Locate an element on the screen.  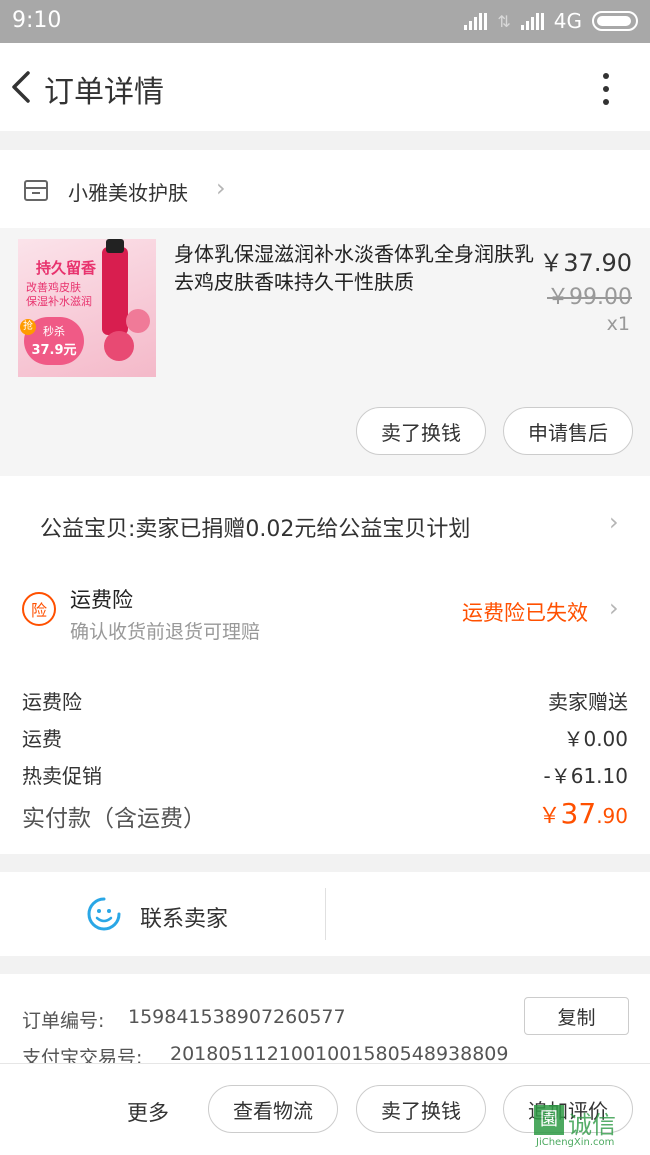
insurance-title: 运费险 is located at coordinates (101, 600).